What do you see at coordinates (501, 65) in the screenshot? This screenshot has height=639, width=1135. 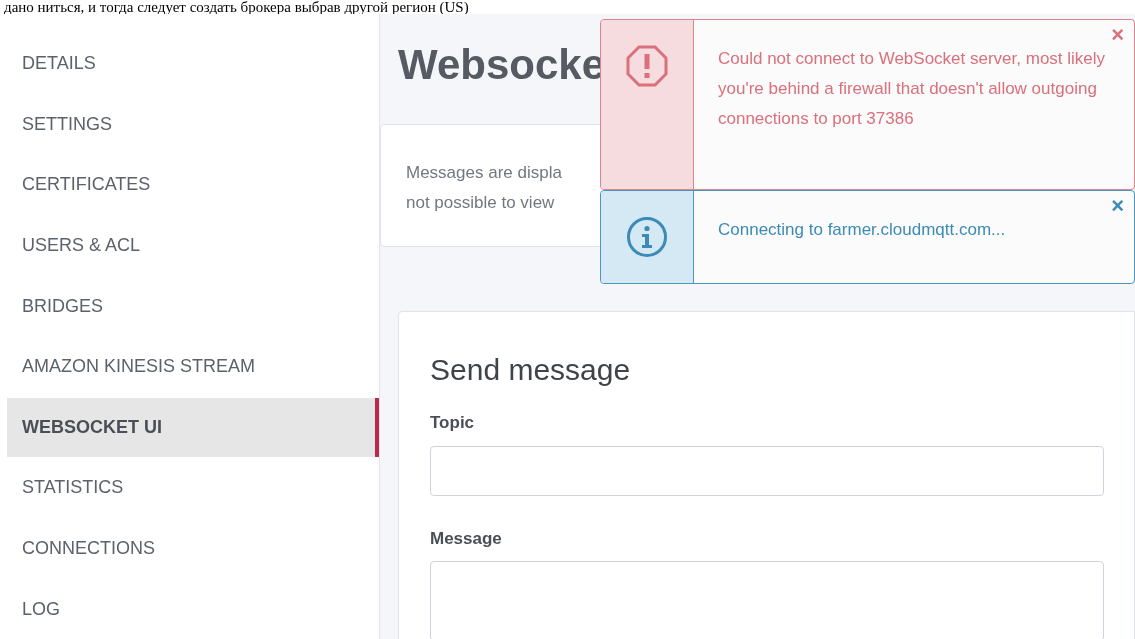 I see `page-title: Websocke` at bounding box center [501, 65].